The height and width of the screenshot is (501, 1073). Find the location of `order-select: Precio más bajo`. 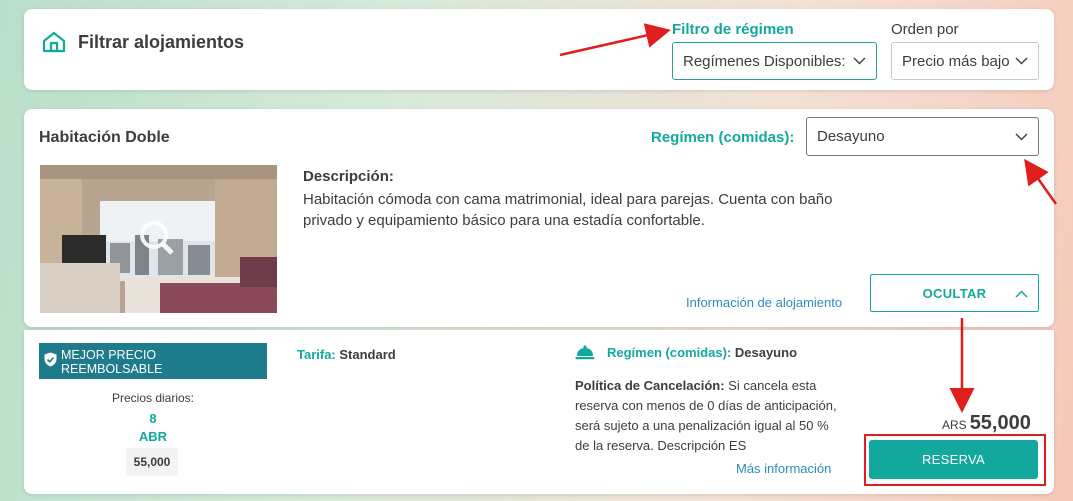

order-select: Precio más bajo is located at coordinates (965, 61).